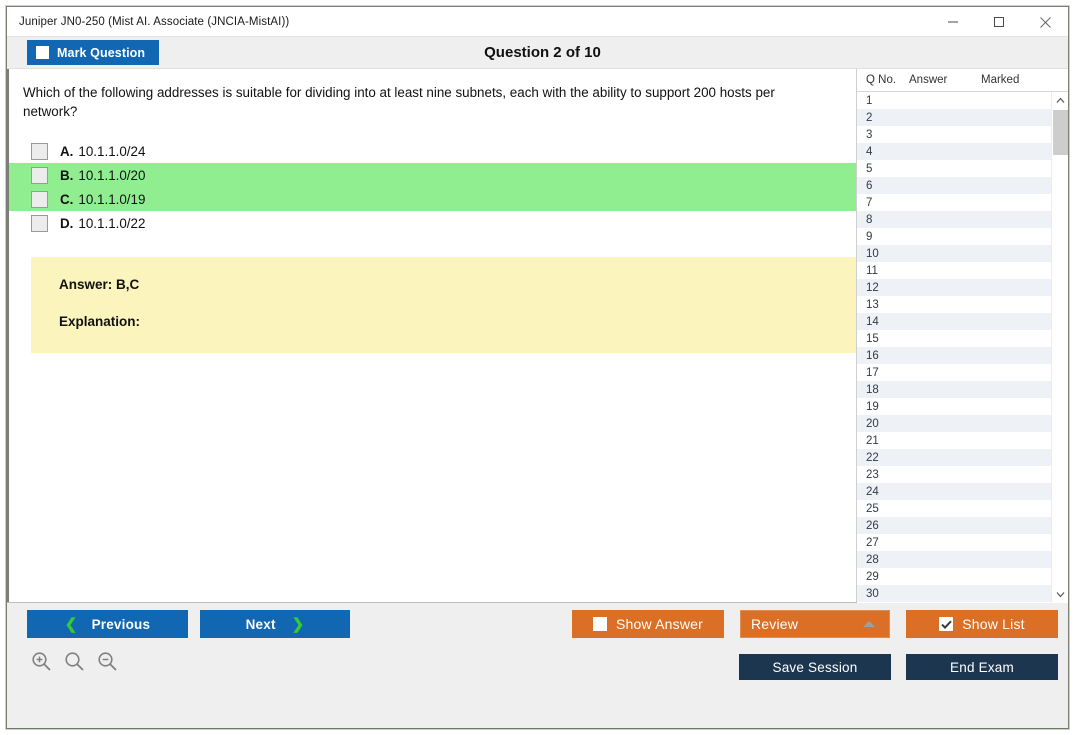  I want to click on close-button, so click(1045, 22).